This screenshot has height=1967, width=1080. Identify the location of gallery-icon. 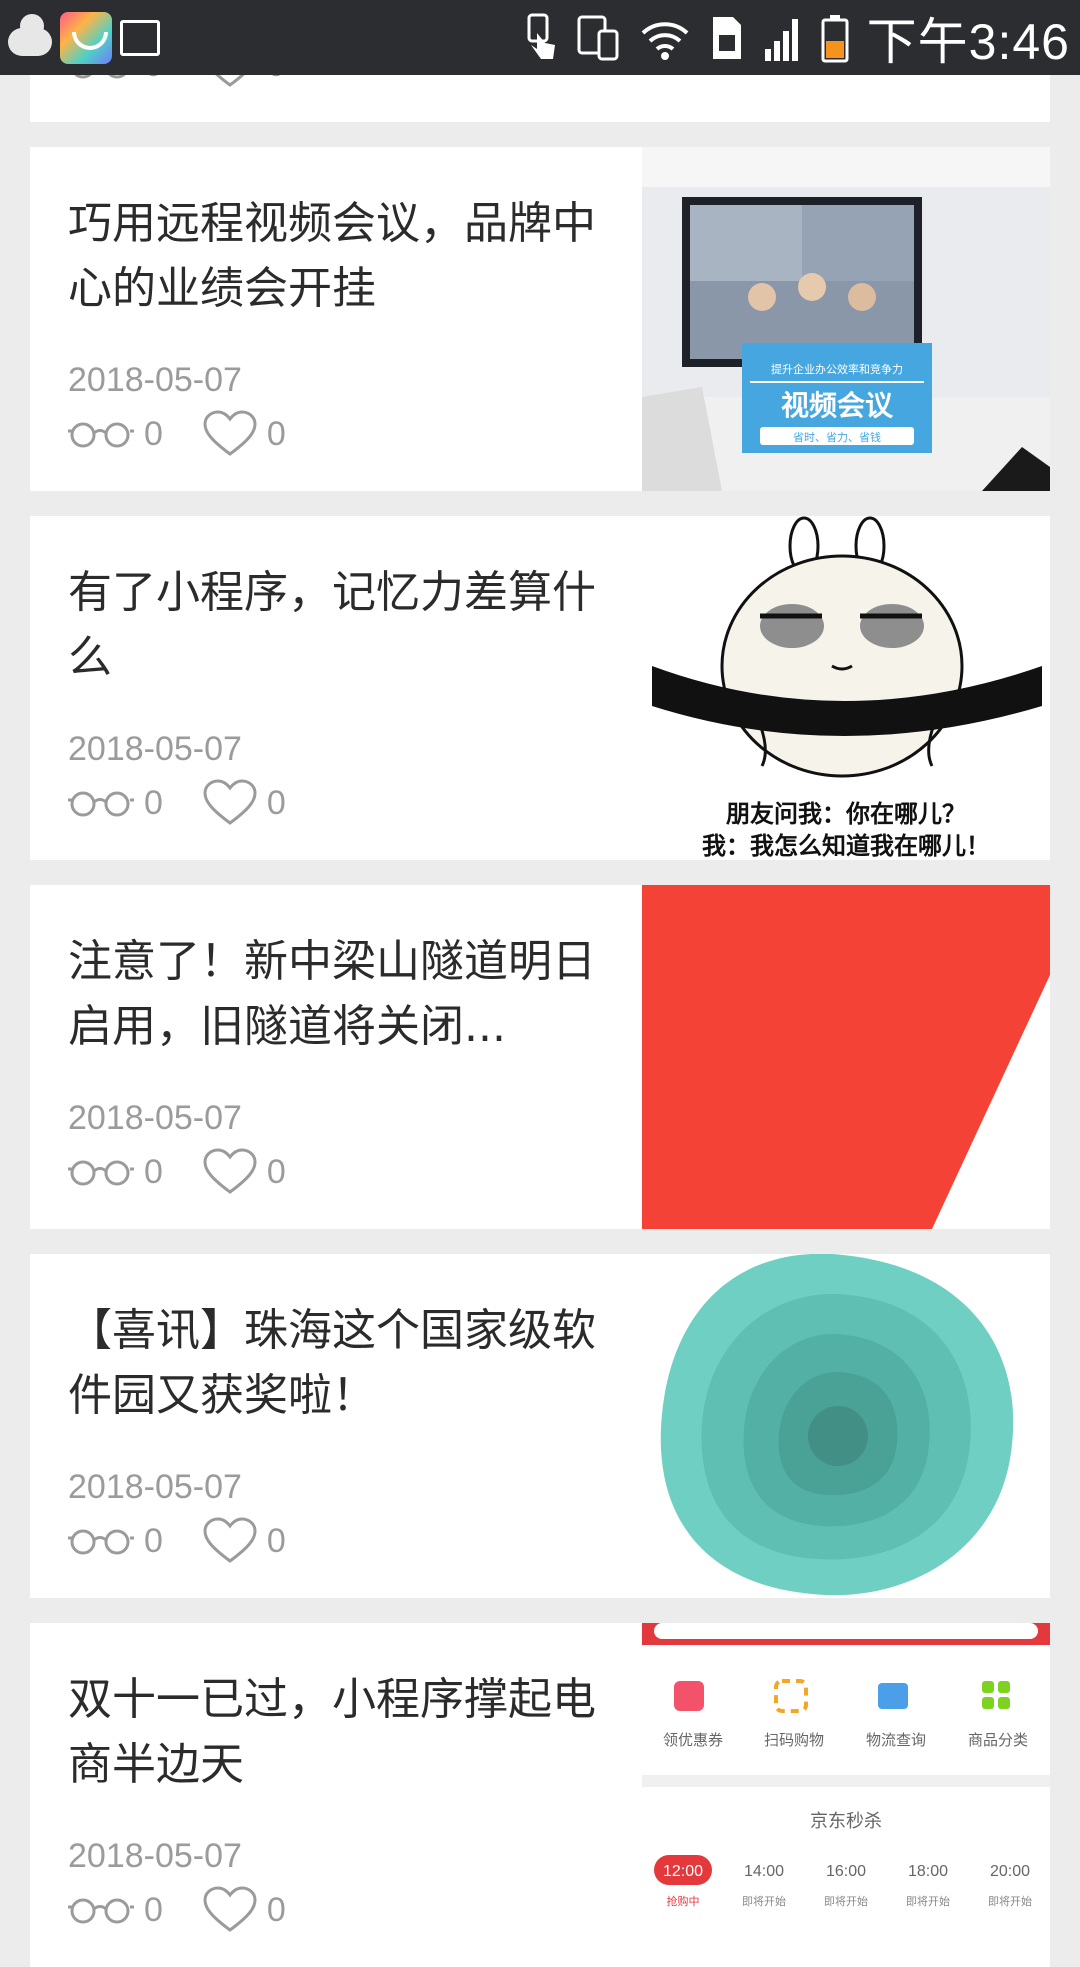
(140, 38).